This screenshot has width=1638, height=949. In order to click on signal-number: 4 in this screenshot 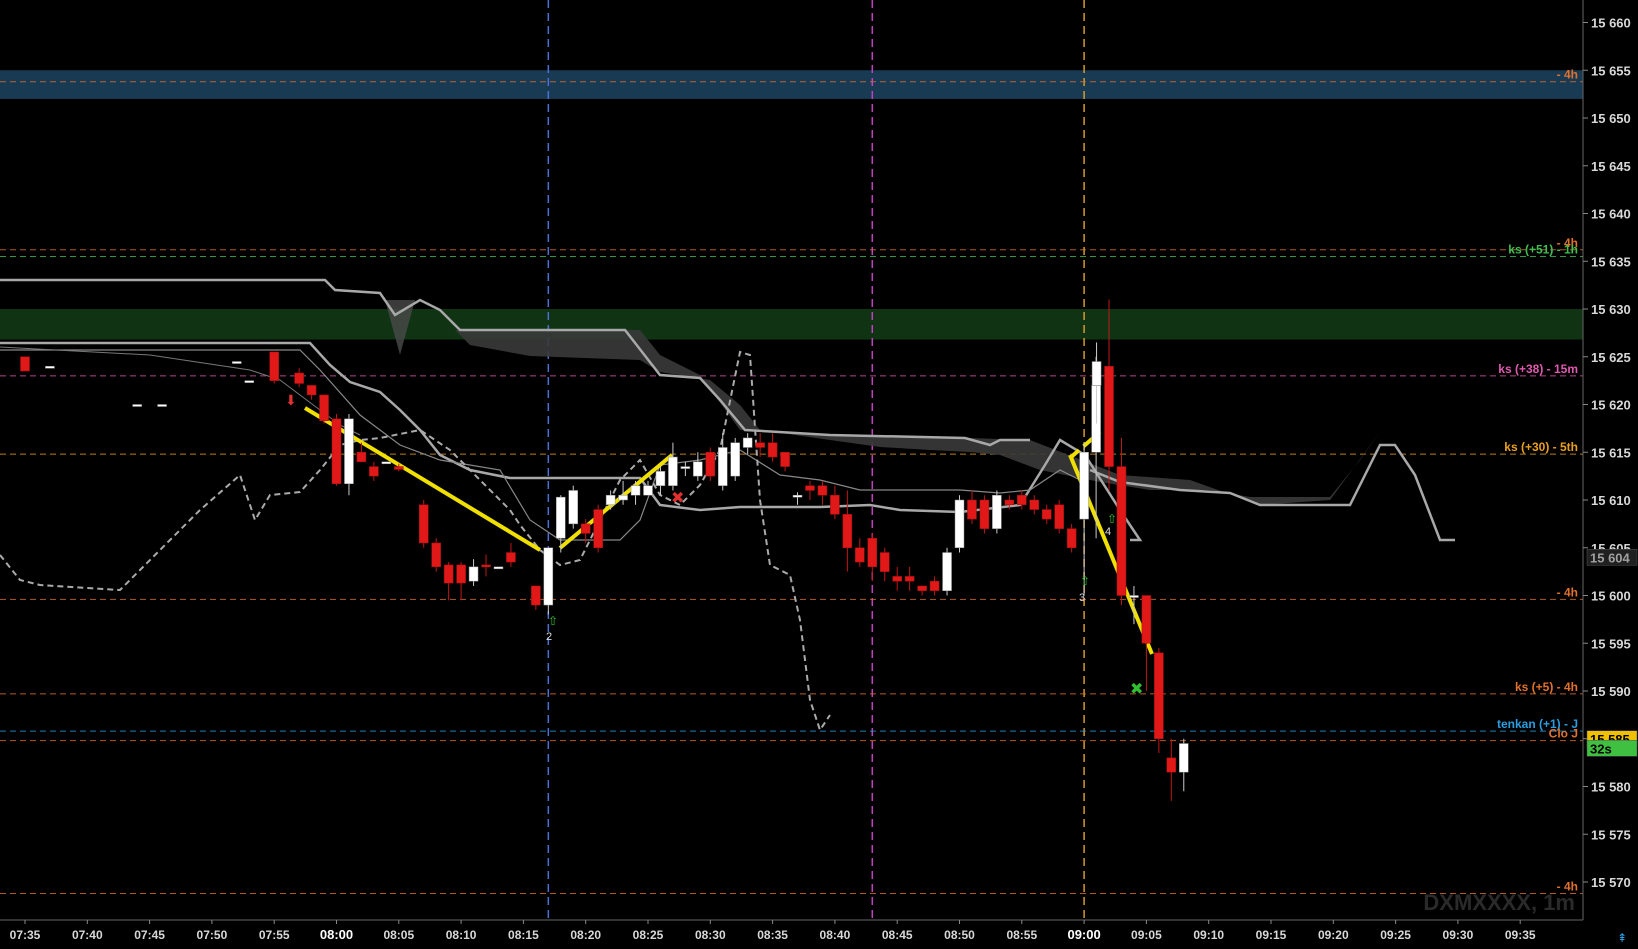, I will do `click(1108, 532)`.